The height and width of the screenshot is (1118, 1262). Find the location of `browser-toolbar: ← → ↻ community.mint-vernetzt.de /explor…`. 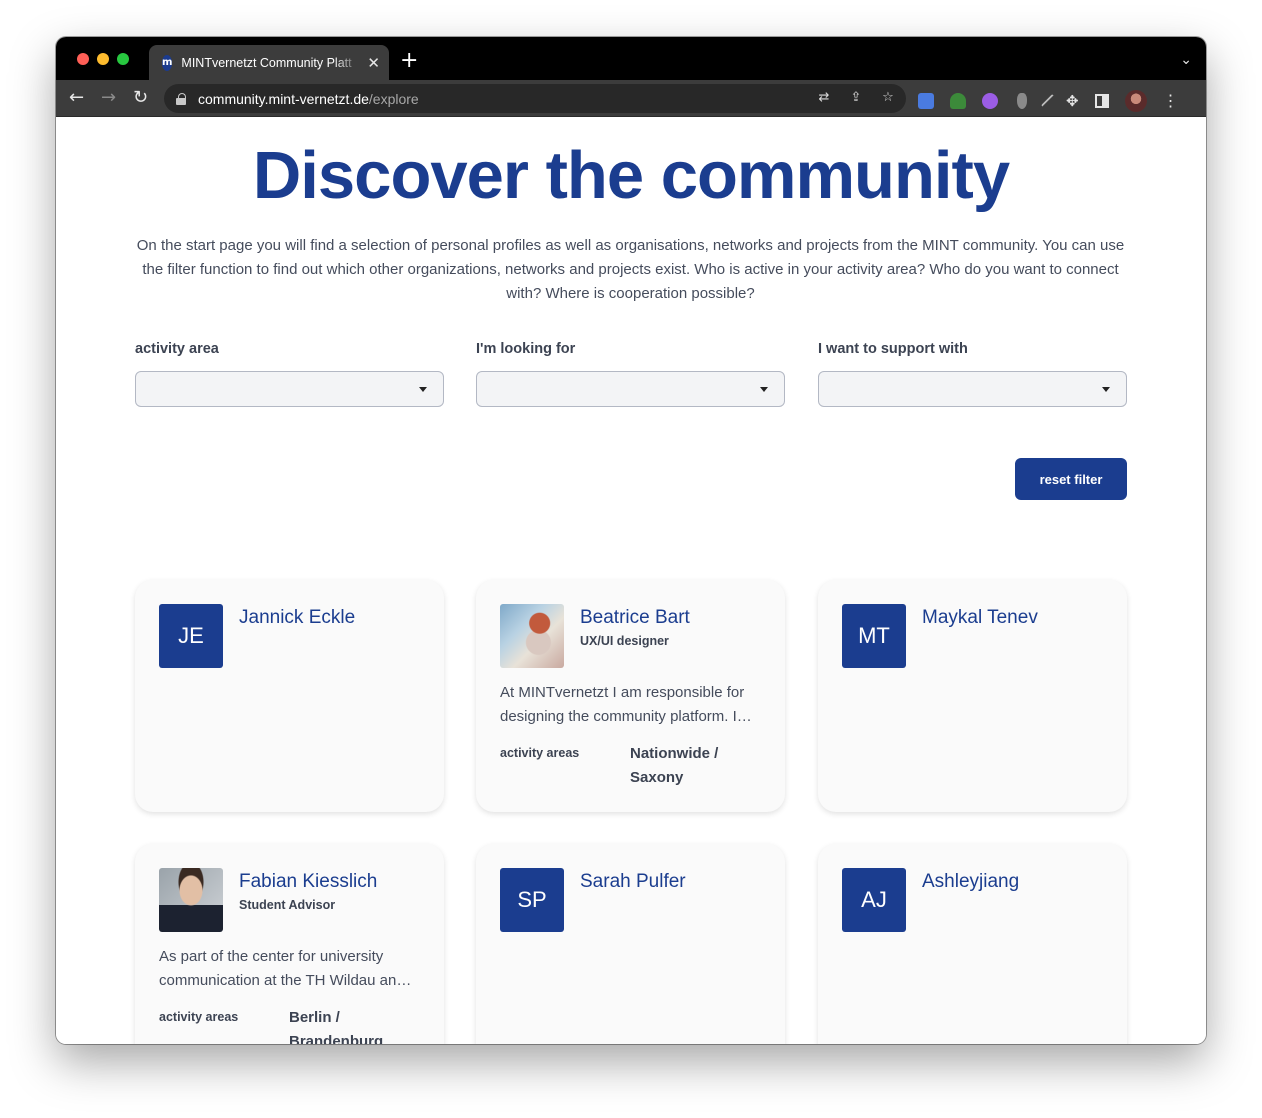

browser-toolbar: ← → ↻ community.mint-vernetzt.de /explor… is located at coordinates (631, 98).